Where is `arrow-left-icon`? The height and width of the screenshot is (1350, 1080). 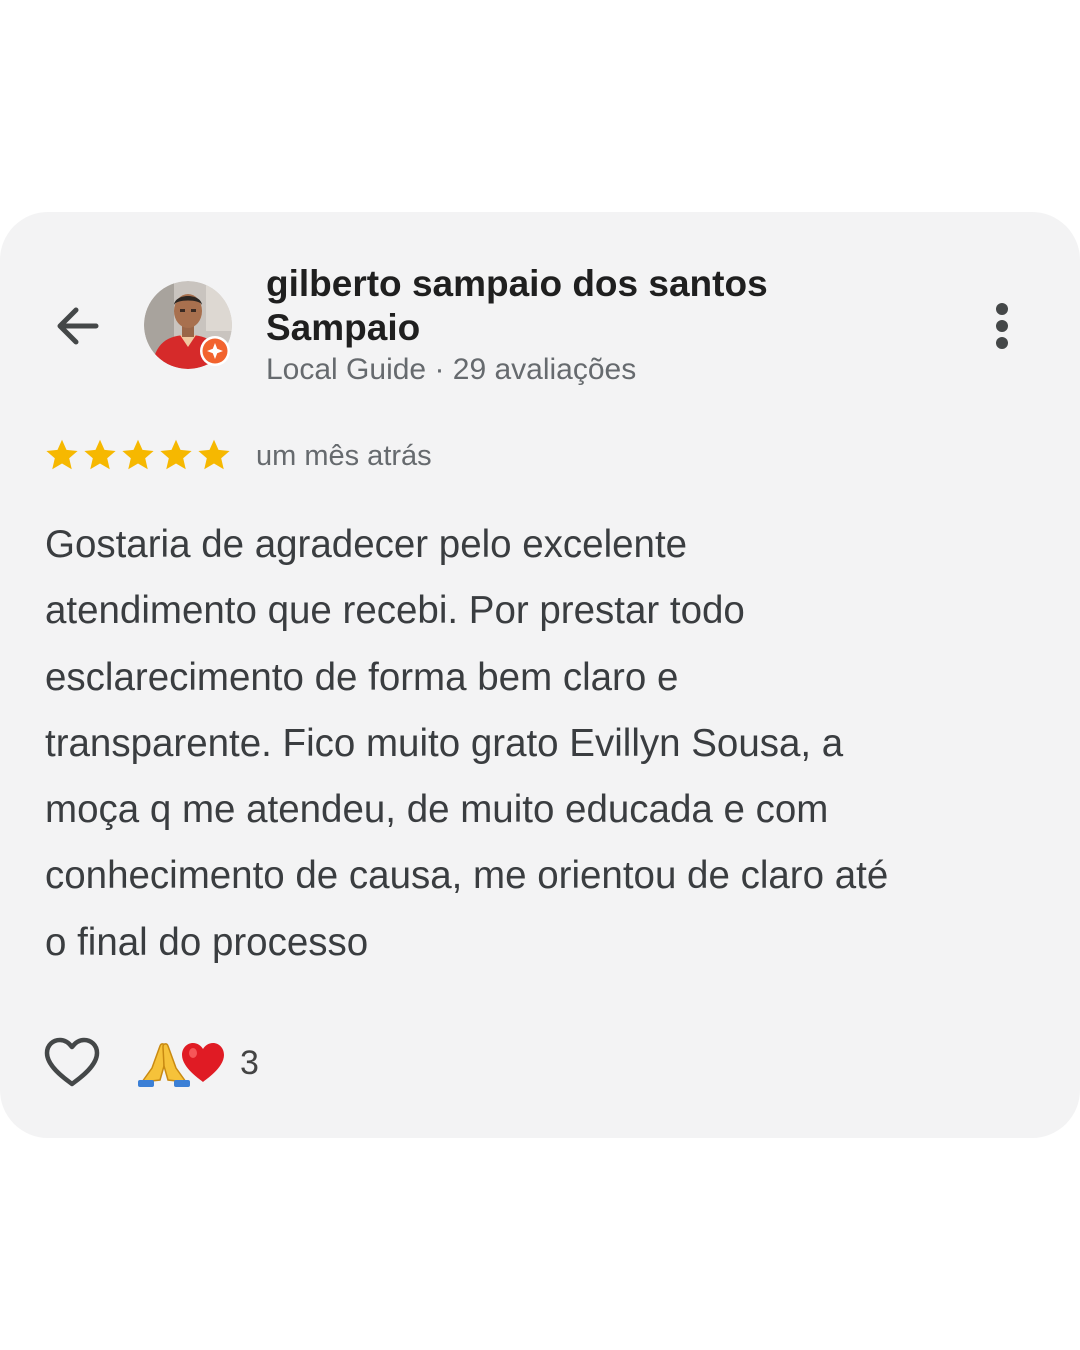
arrow-left-icon is located at coordinates (78, 326).